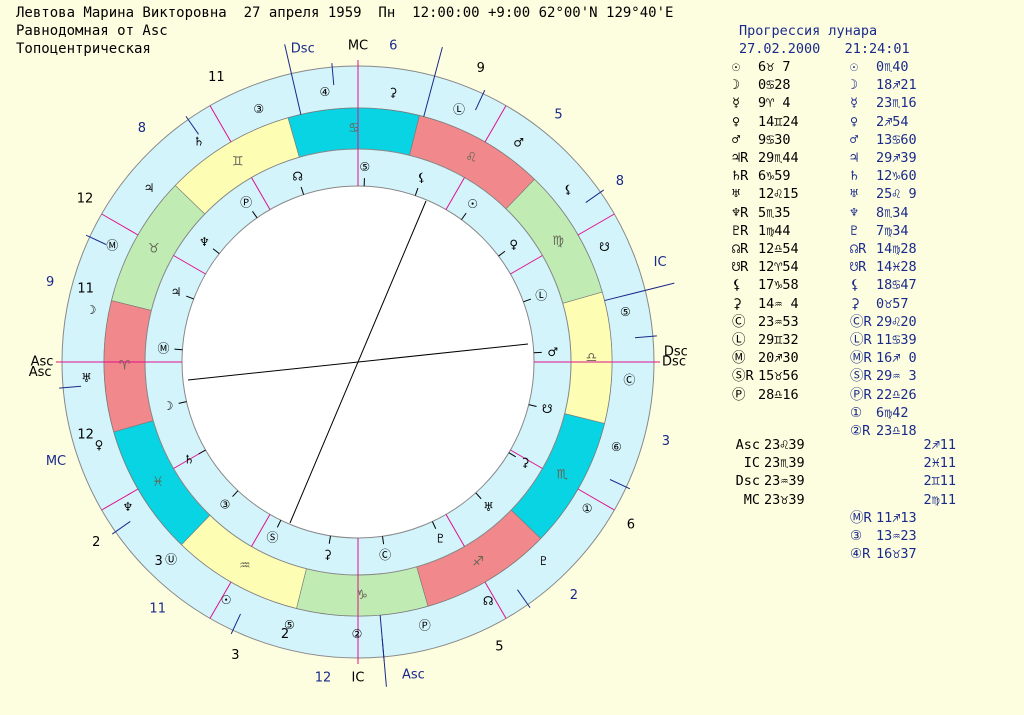 Image resolution: width=1024 pixels, height=715 pixels. I want to click on progressed-planet-position: 14♓28, so click(896, 267).